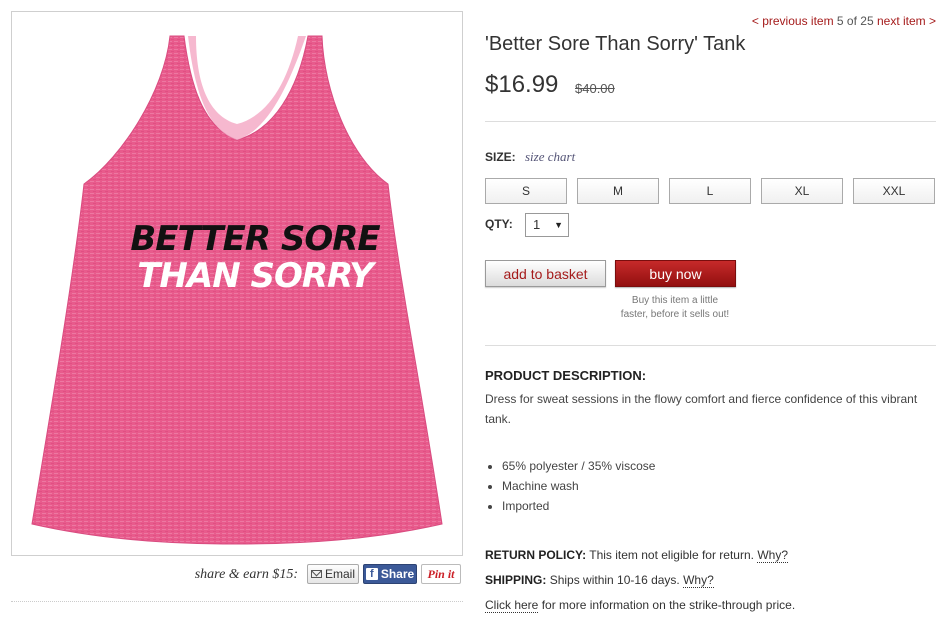  Describe the element at coordinates (802, 191) in the screenshot. I see `size-button-xl: XL` at that location.